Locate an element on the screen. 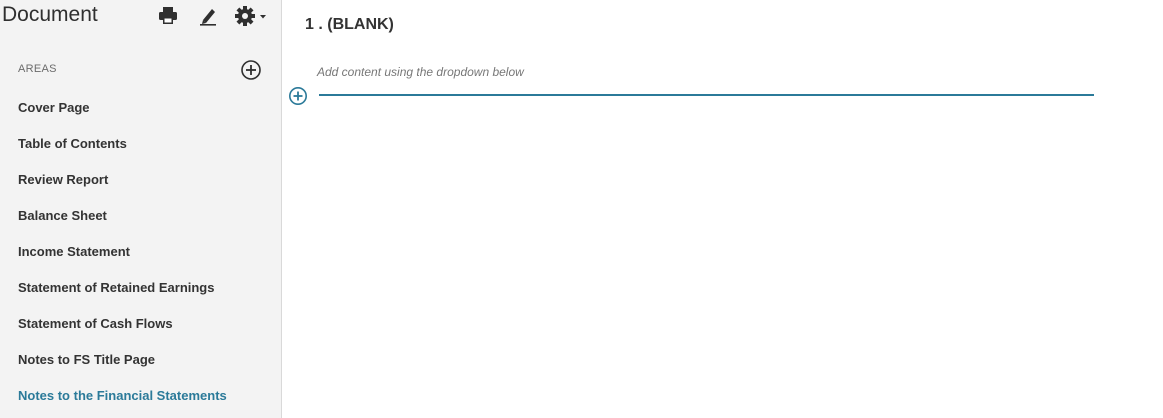 The height and width of the screenshot is (418, 1163). sidebar-item-review-report: Review Report is located at coordinates (141, 180).